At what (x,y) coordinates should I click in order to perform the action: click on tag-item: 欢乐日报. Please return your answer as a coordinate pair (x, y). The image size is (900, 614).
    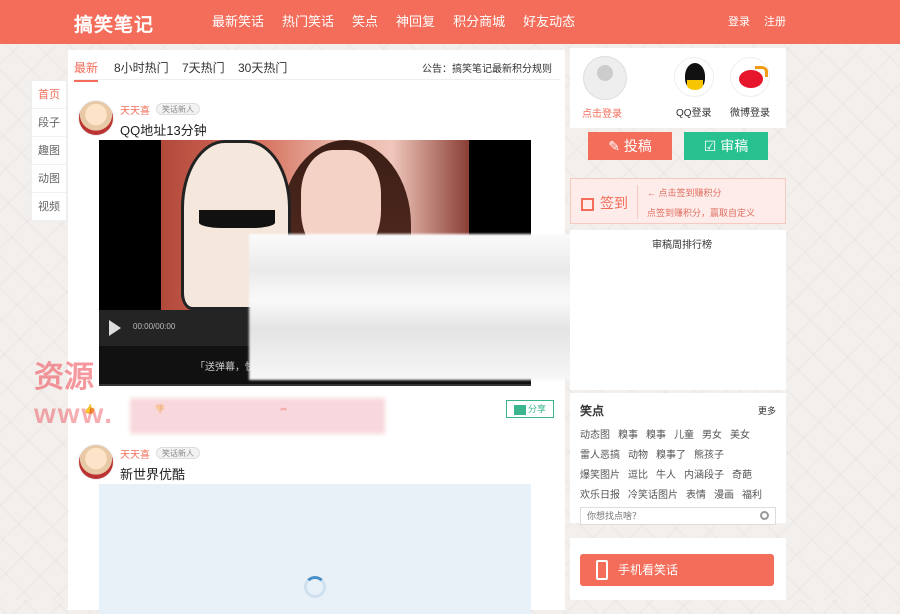
    Looking at the image, I should click on (600, 496).